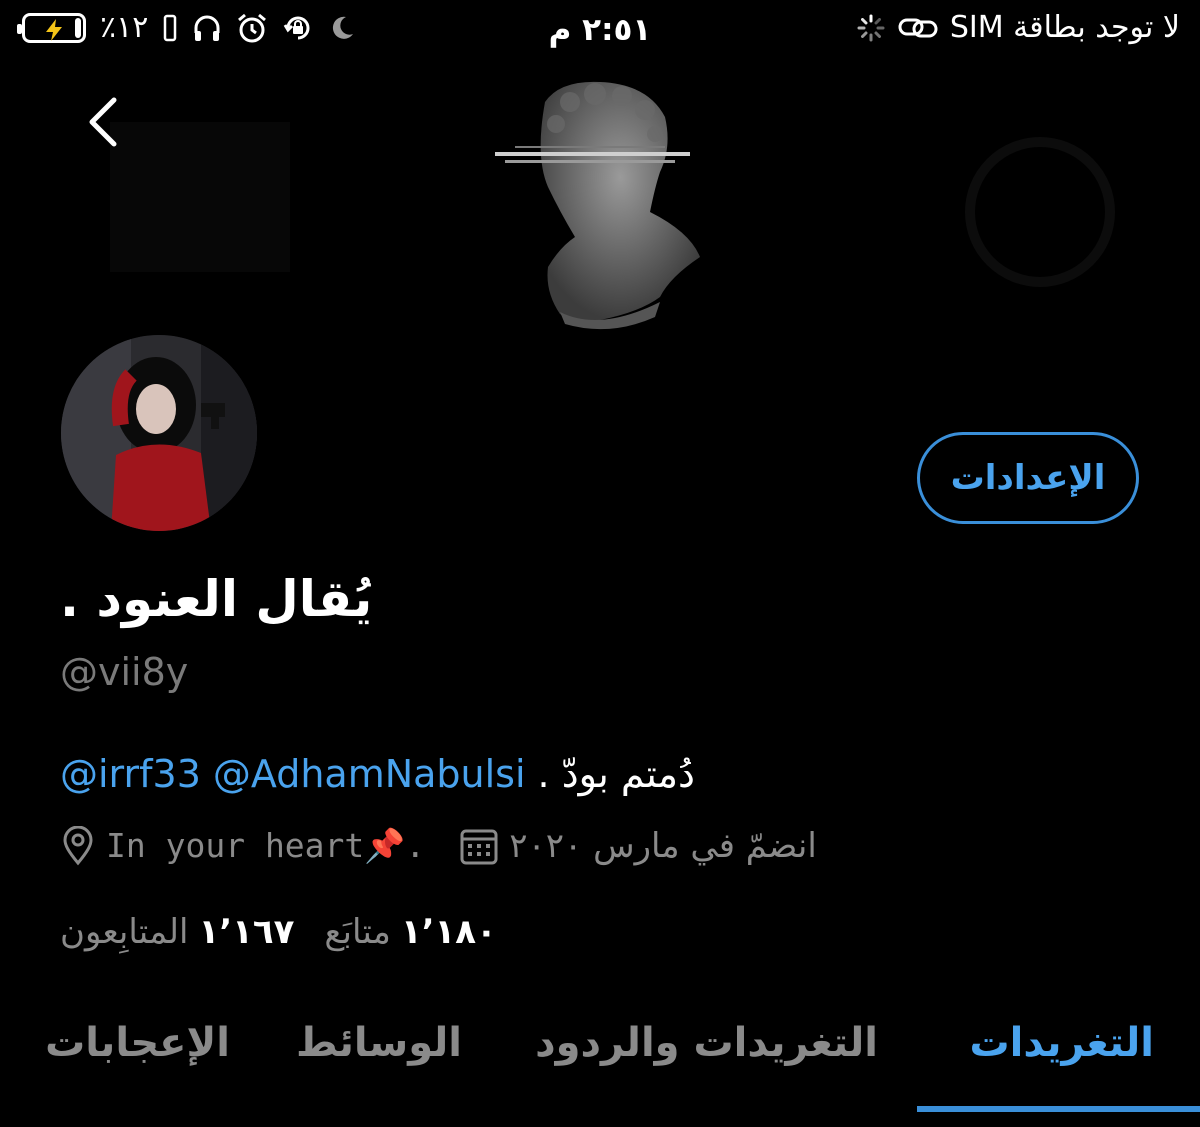 This screenshot has height=1127, width=1200. I want to click on tab-tweets: التغريدات, so click(1061, 1043).